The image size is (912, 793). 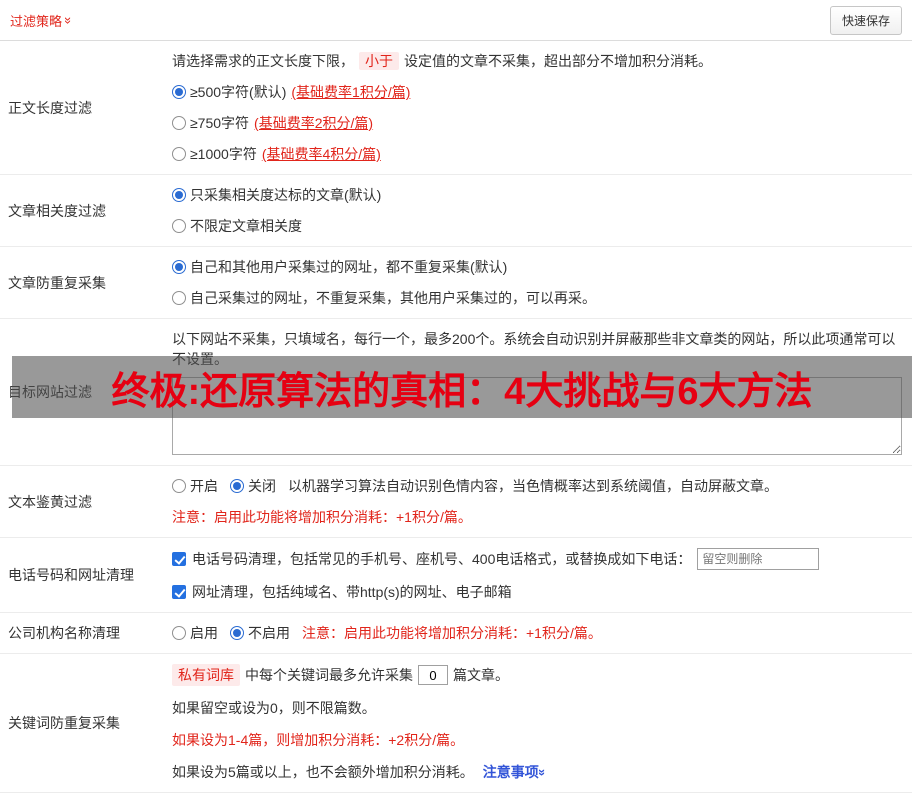 What do you see at coordinates (314, 123) in the screenshot?
I see `rate-note: (基础费率2积分/篇)` at bounding box center [314, 123].